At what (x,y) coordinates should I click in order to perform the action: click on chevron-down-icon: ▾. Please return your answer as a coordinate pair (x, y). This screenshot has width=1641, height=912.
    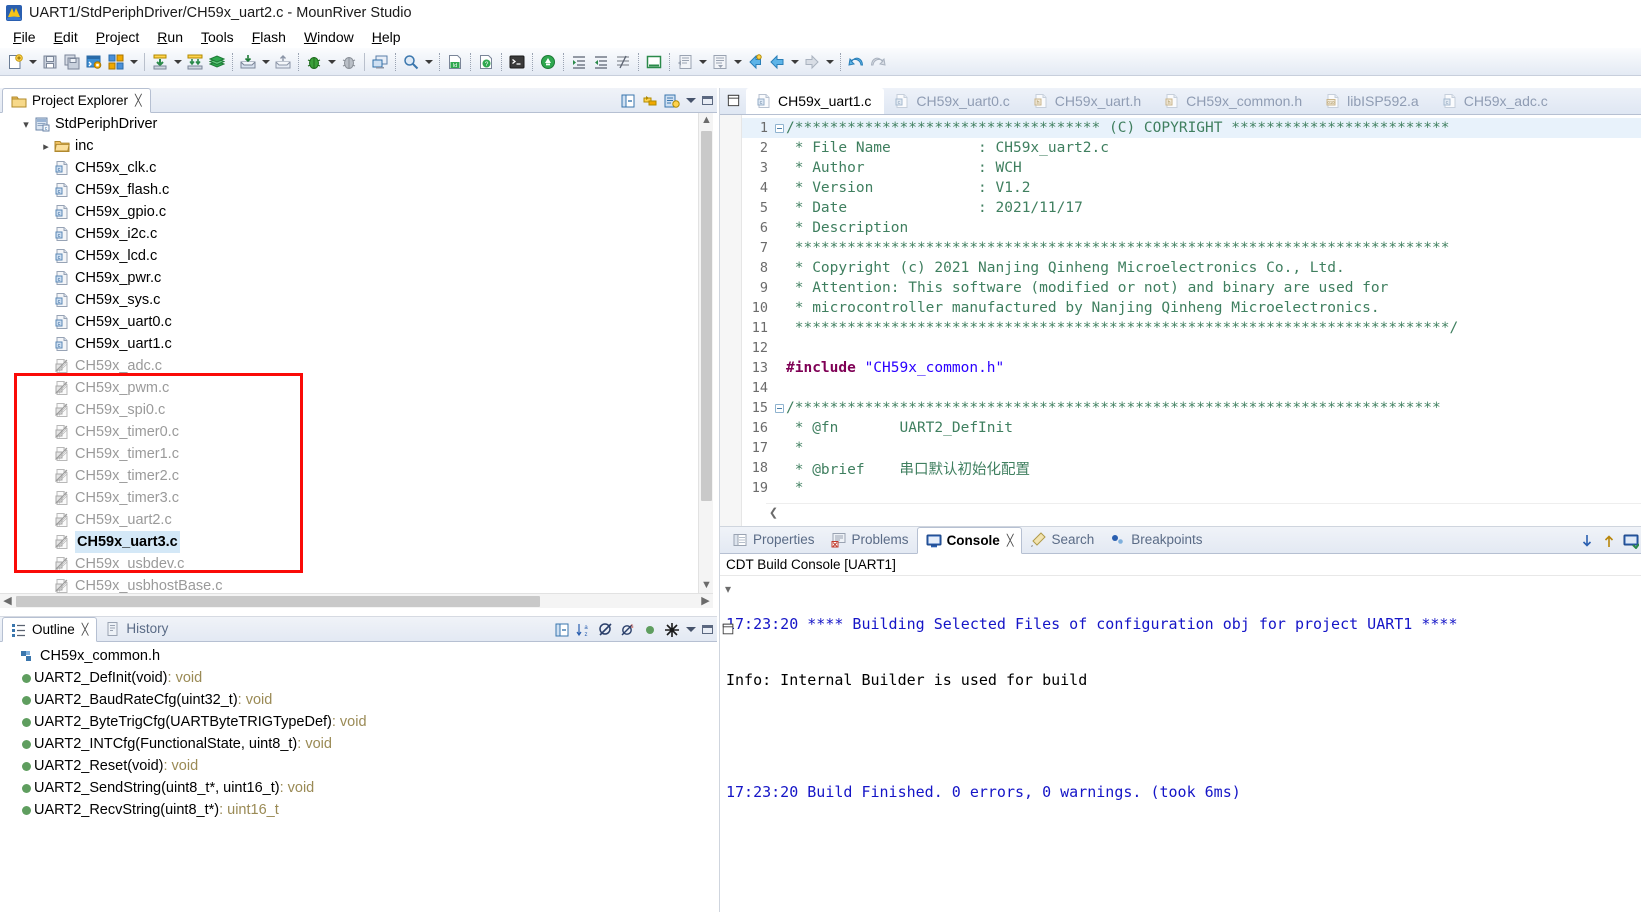
    Looking at the image, I should click on (26, 124).